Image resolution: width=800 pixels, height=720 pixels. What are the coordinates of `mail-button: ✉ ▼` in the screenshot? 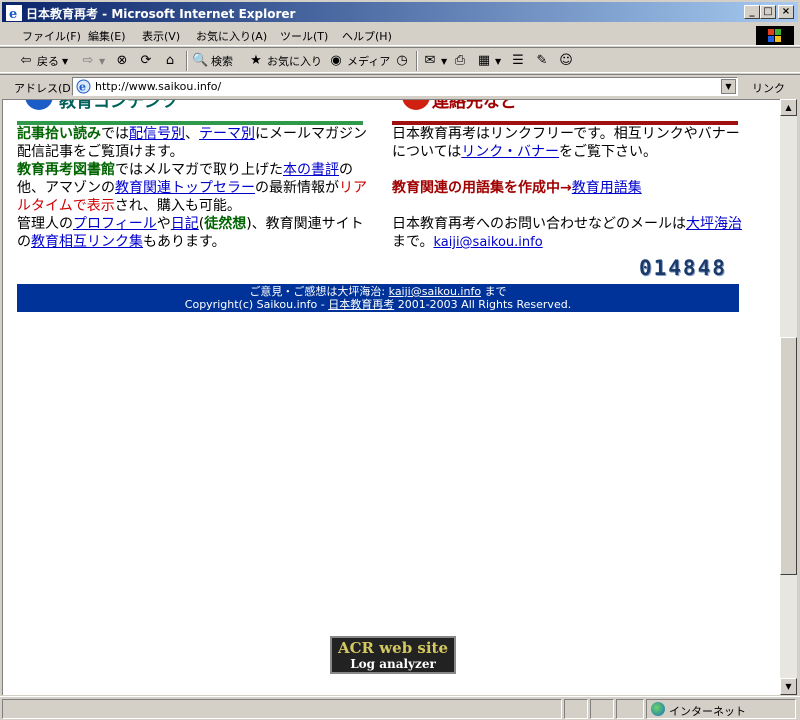 It's located at (435, 61).